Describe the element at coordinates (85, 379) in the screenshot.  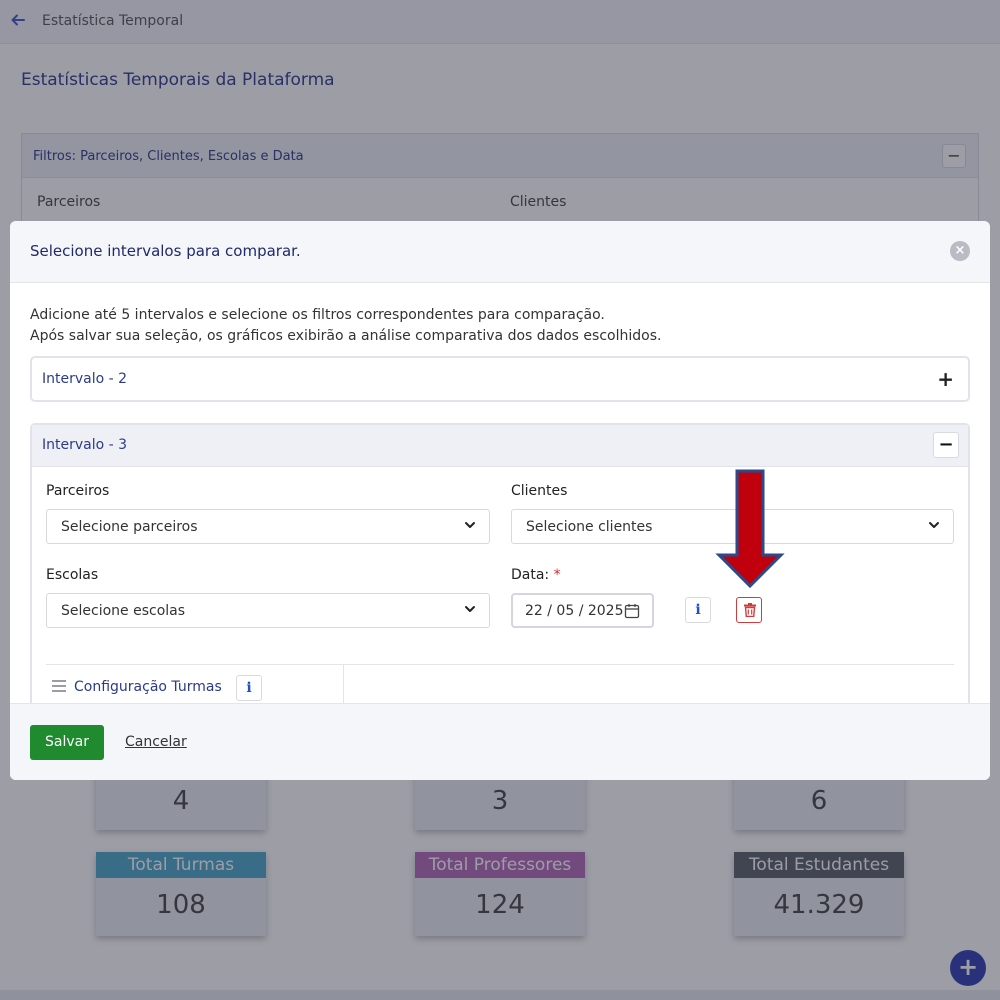
I see `interval-2-label: Intervalo - 2` at that location.